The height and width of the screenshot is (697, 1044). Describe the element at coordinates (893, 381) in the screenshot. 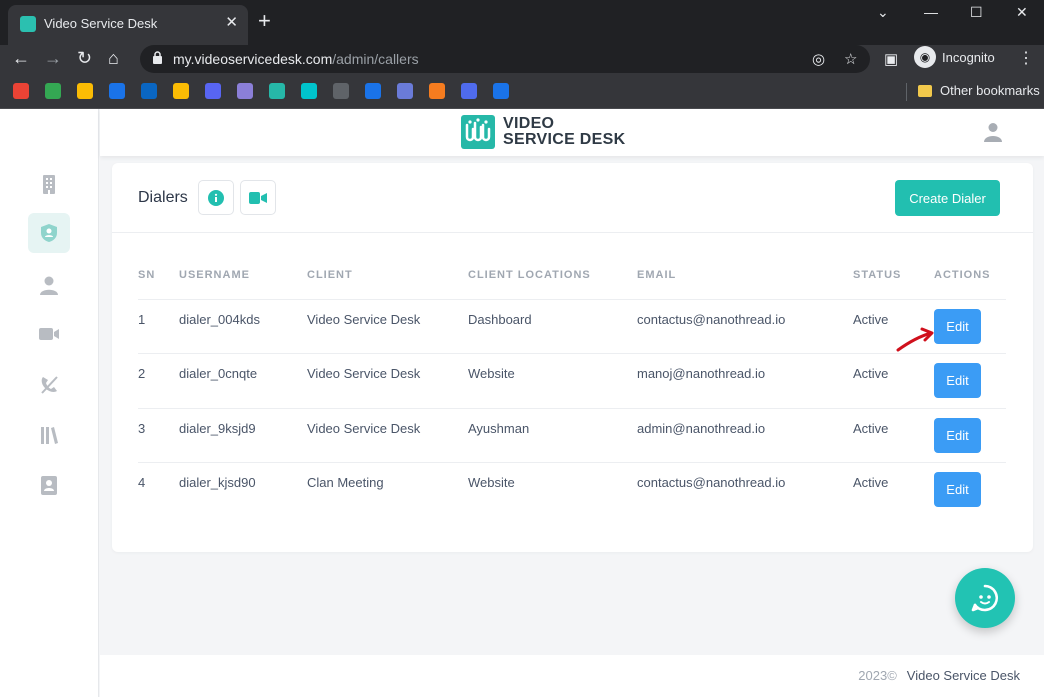

I see `cell-status: Active` at that location.